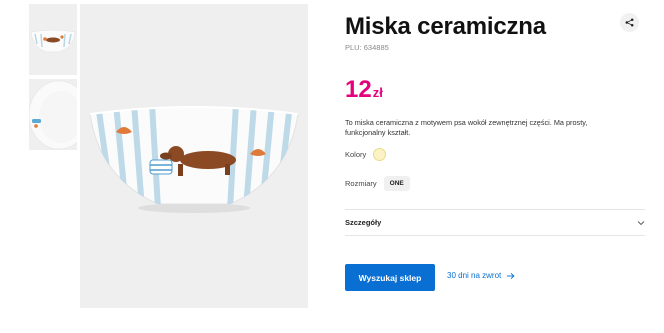 This screenshot has width=664, height=333. What do you see at coordinates (641, 222) in the screenshot?
I see `chevron-down-icon` at bounding box center [641, 222].